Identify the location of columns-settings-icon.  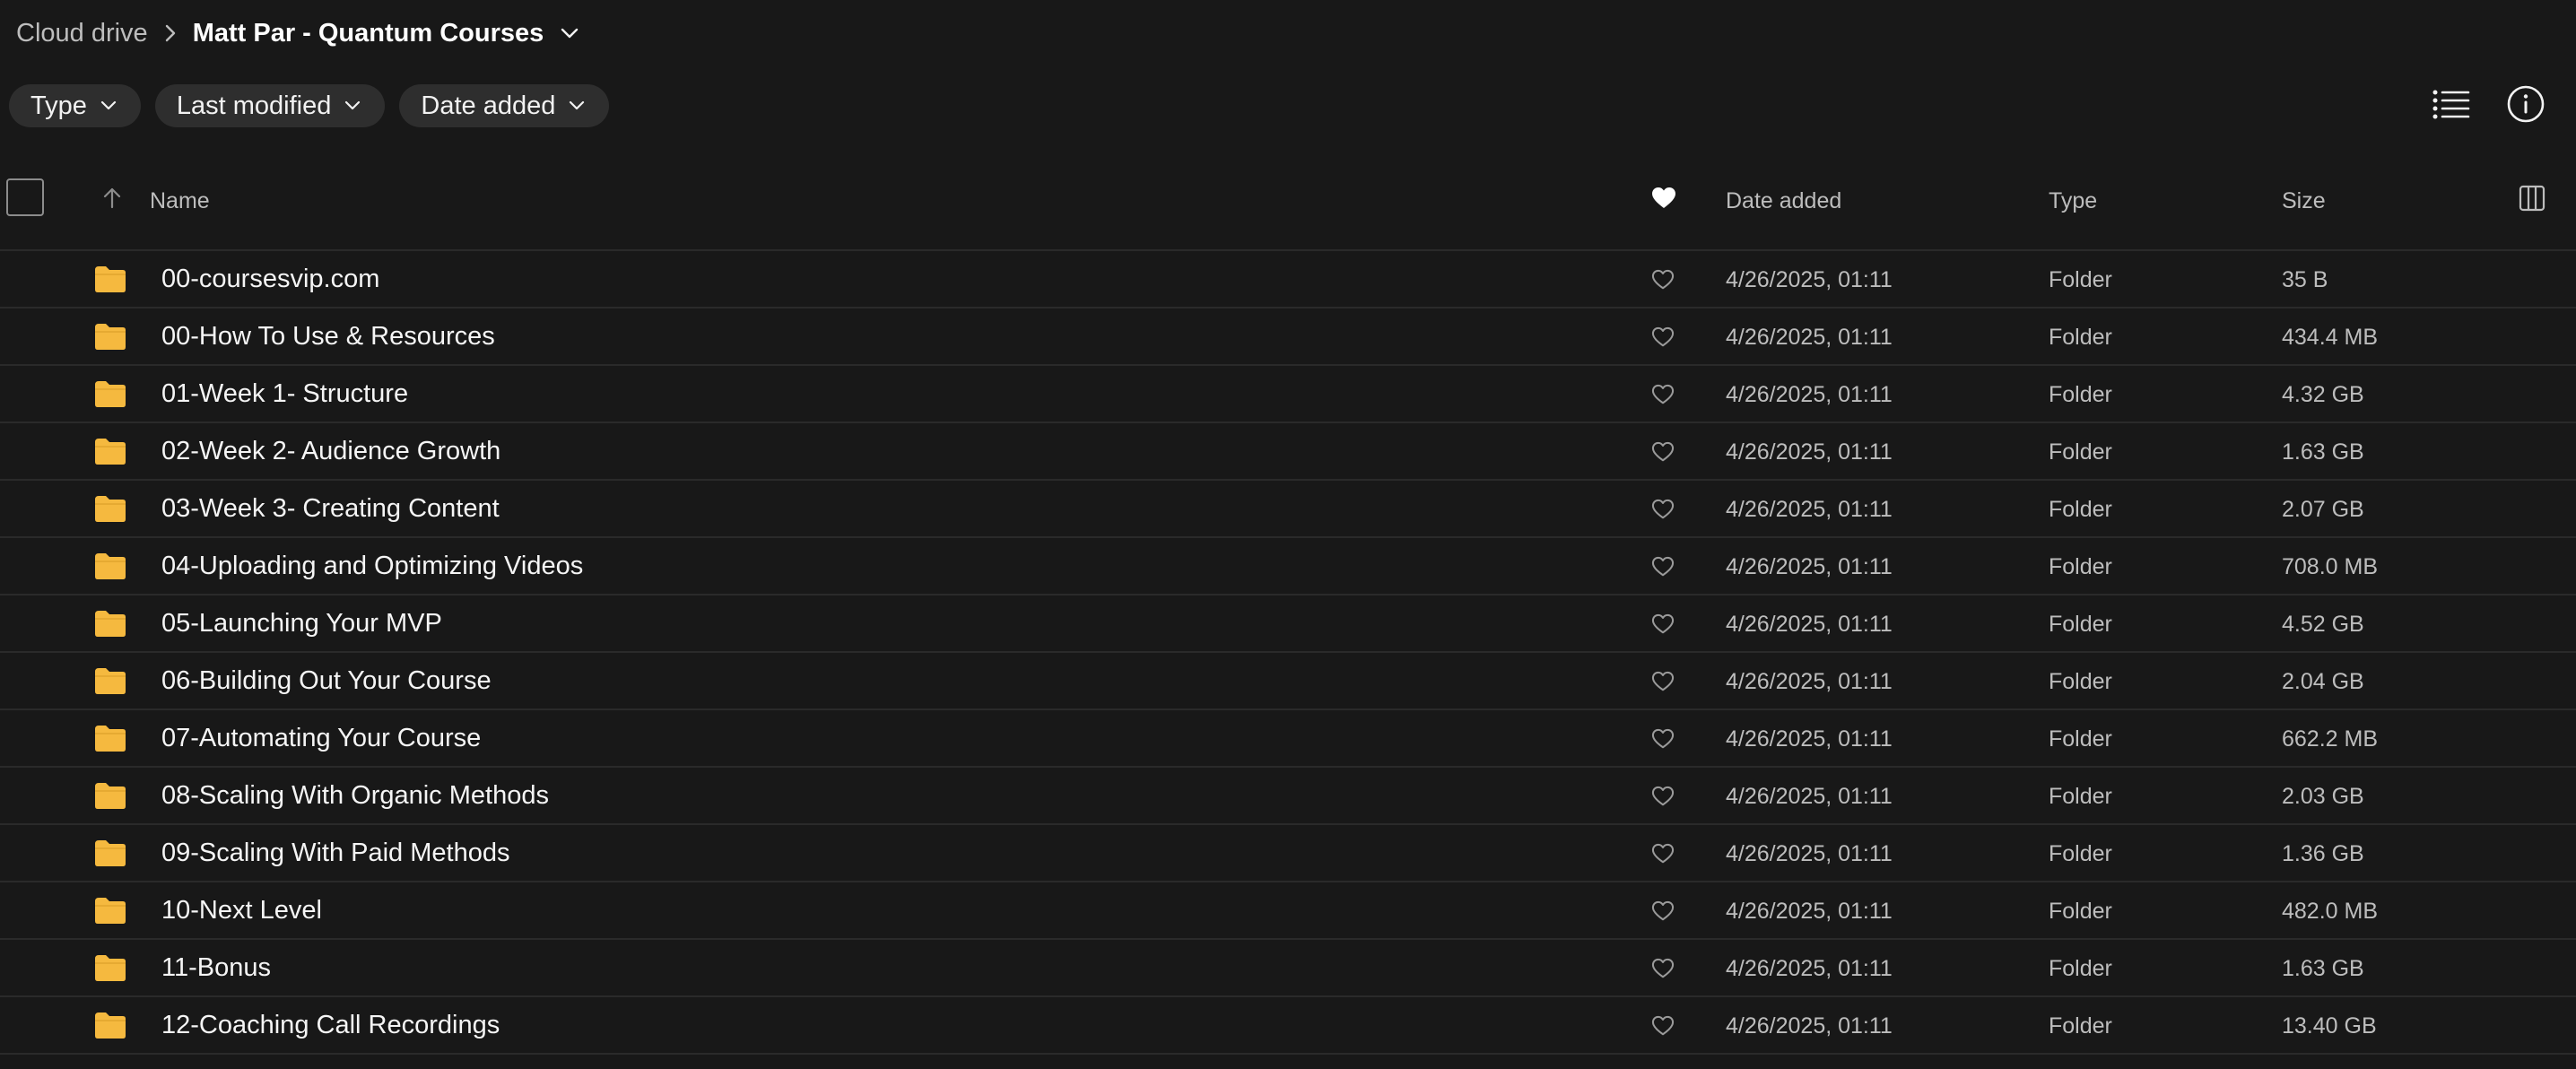
(2532, 200).